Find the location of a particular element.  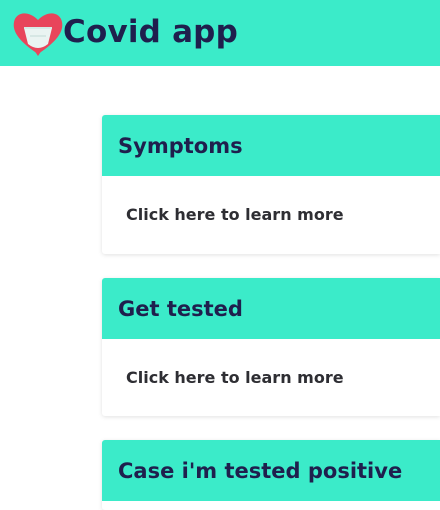

card-header: Case i'm tested positive is located at coordinates (271, 470).